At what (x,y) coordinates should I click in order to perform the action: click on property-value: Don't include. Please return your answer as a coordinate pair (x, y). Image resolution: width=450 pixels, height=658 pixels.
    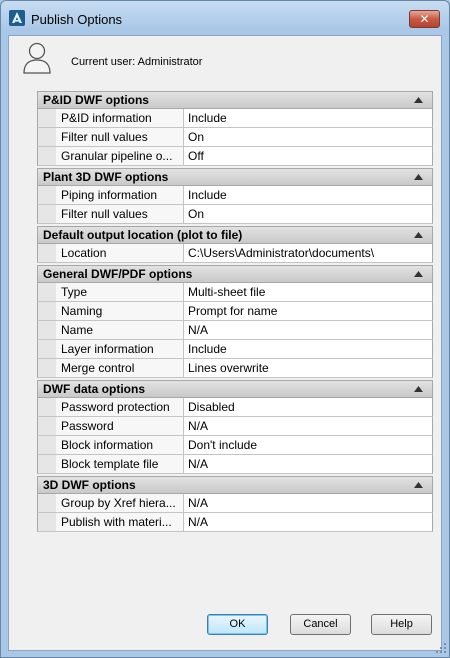
    Looking at the image, I should click on (308, 445).